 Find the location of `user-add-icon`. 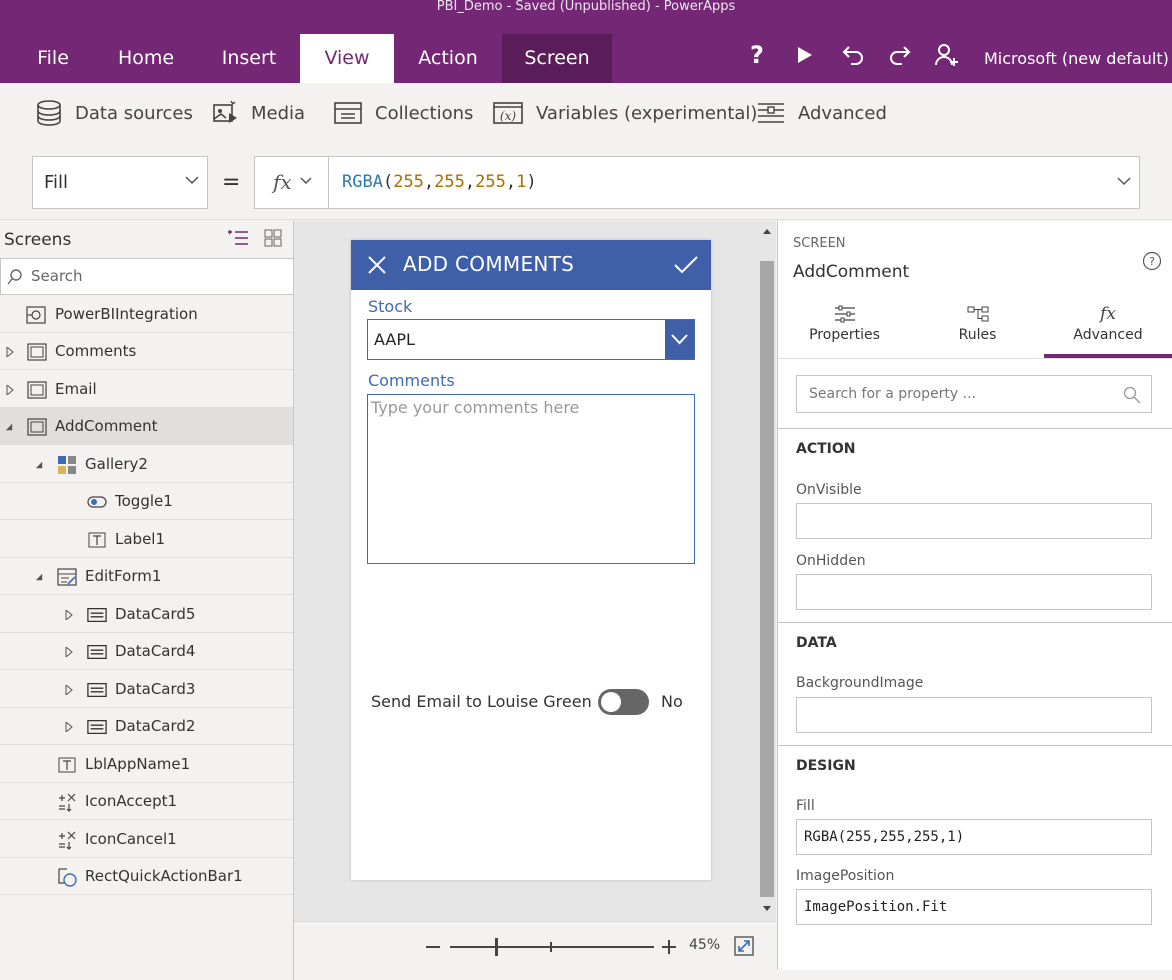

user-add-icon is located at coordinates (947, 55).